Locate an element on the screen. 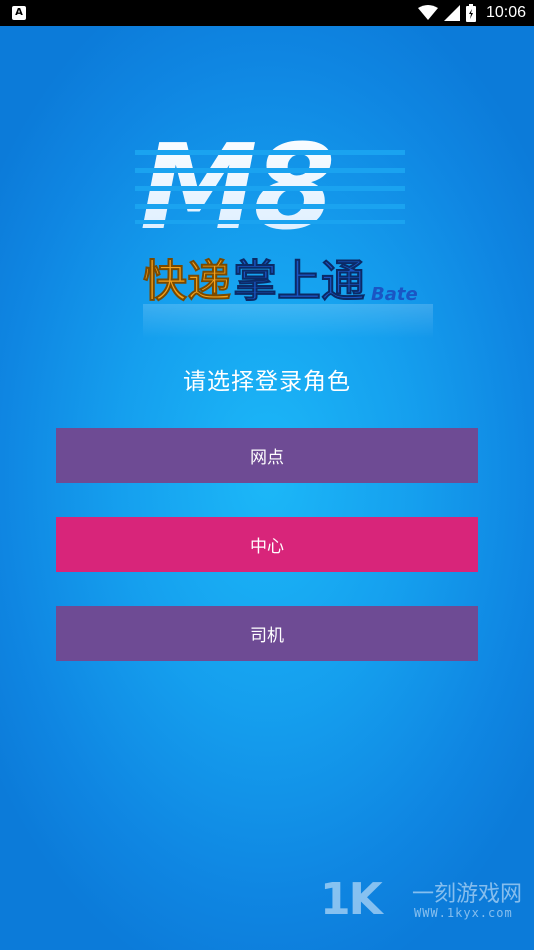  wifi-icon is located at coordinates (427, 12).